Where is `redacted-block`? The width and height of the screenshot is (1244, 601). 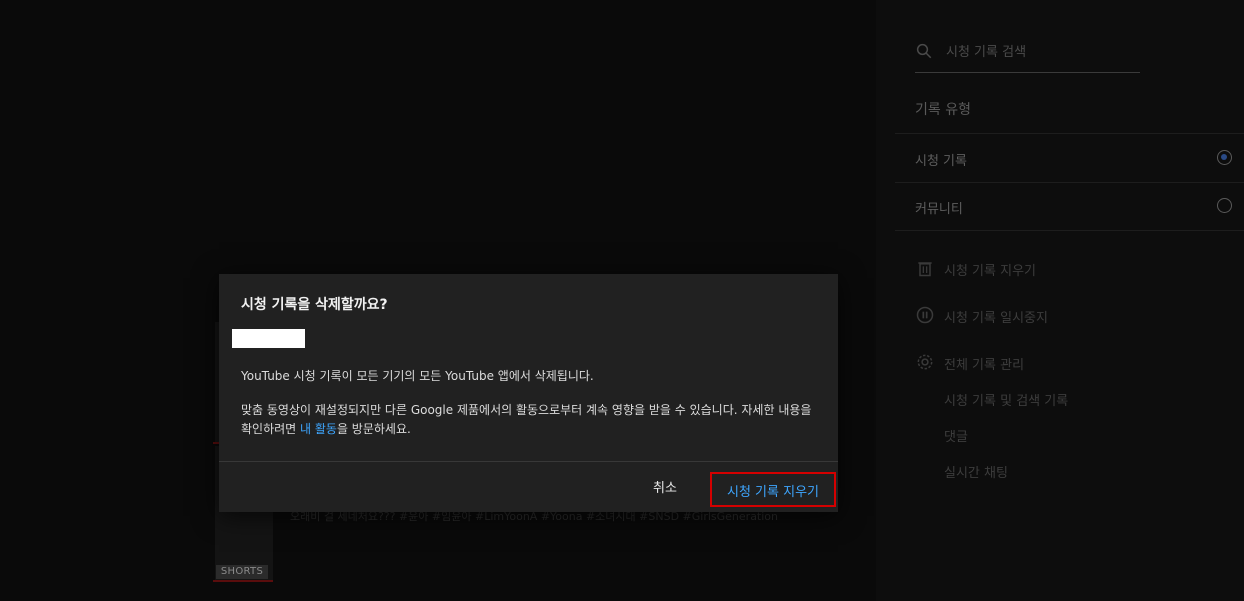
redacted-block is located at coordinates (268, 338).